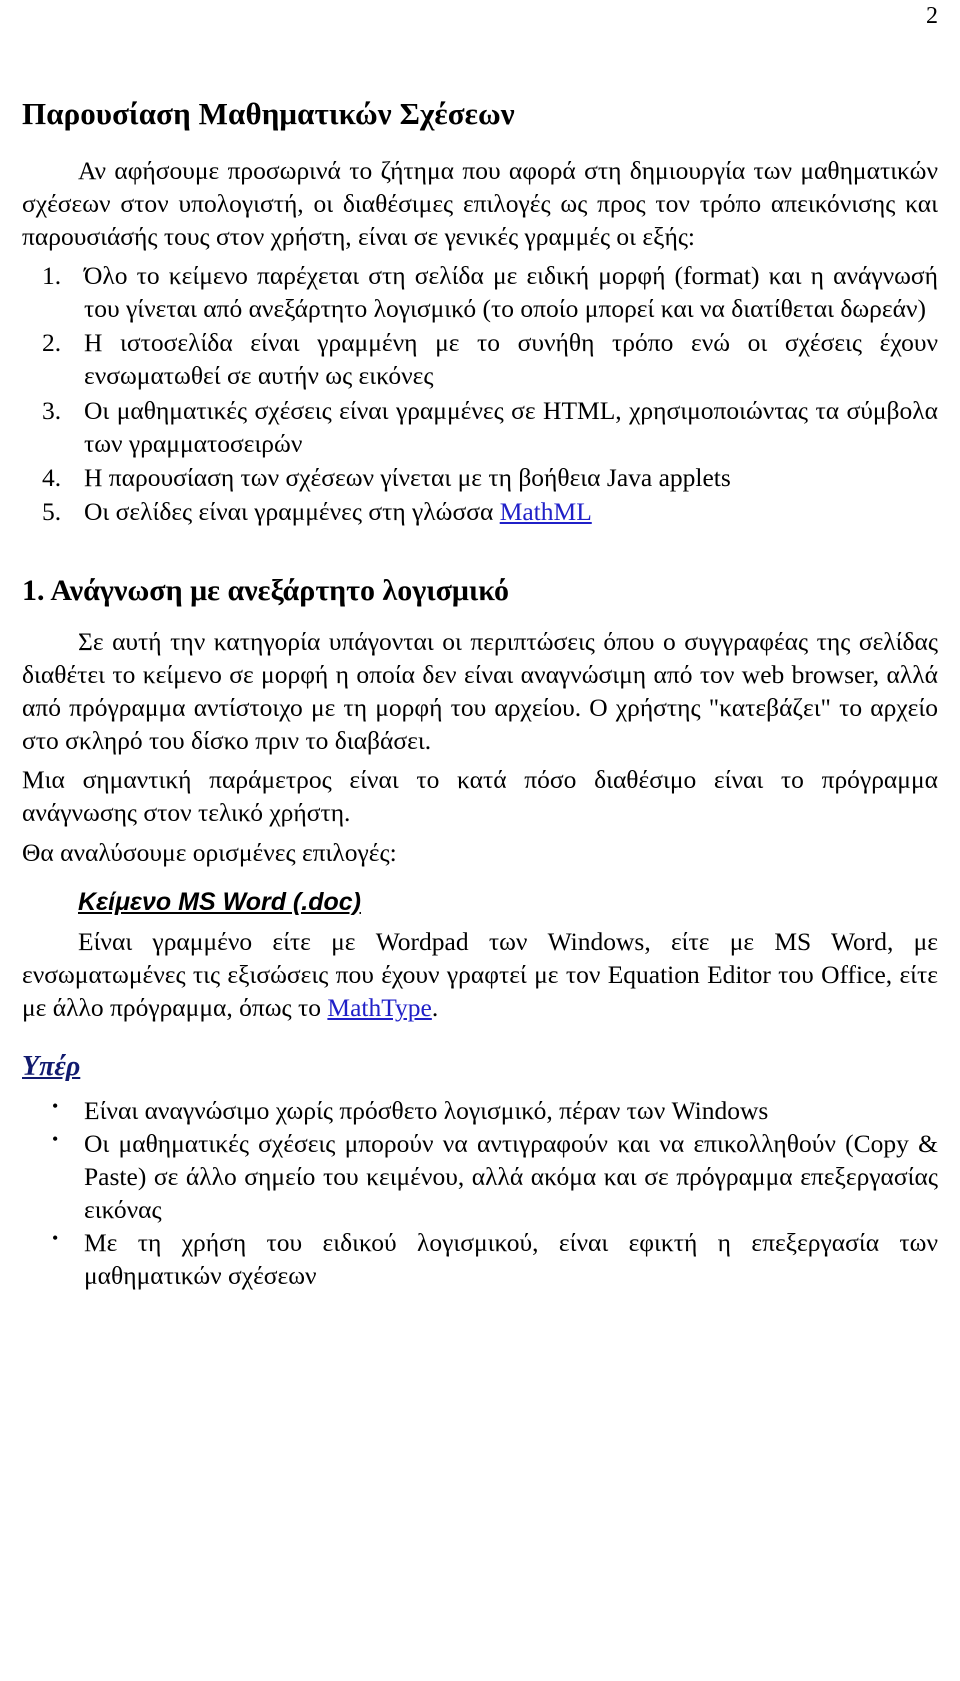  What do you see at coordinates (546, 511) in the screenshot?
I see `mathml-link: MathML` at bounding box center [546, 511].